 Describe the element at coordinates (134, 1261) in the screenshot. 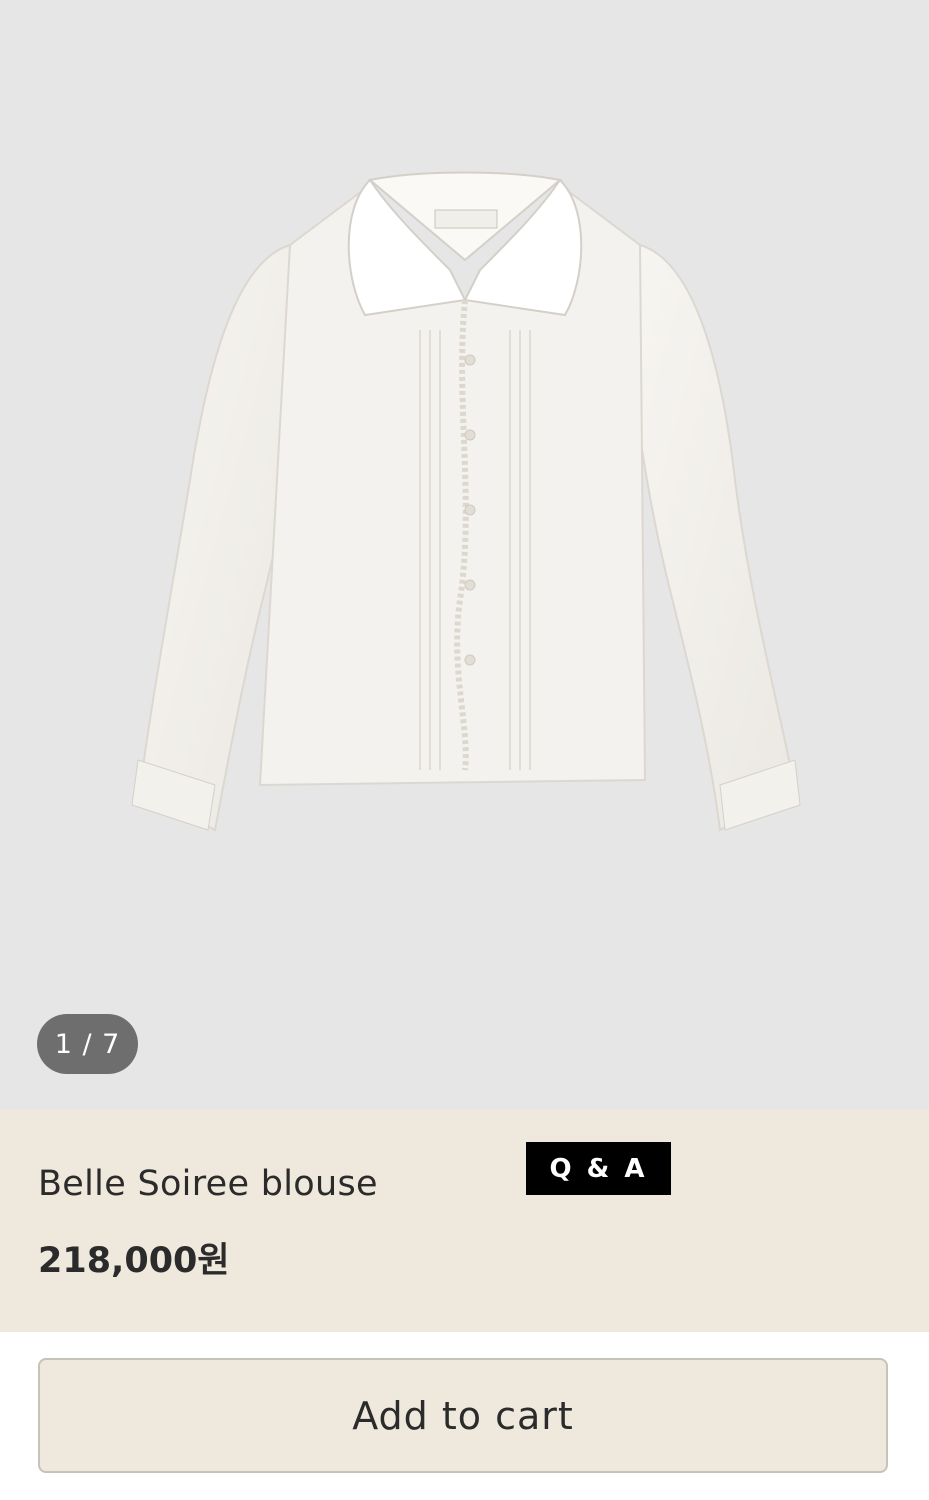

I see `product-price: 218,000원` at that location.